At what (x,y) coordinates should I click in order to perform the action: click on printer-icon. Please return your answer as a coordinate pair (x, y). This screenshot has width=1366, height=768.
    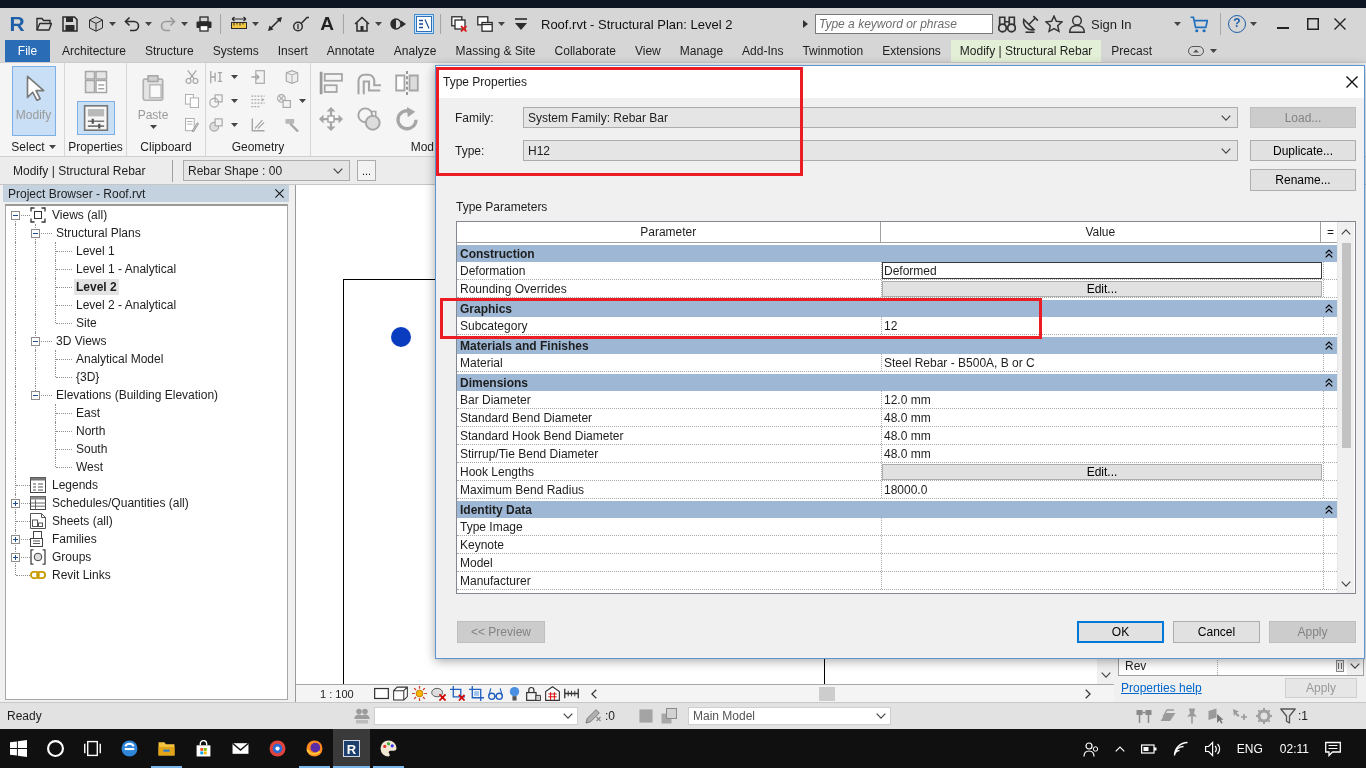
    Looking at the image, I should click on (204, 24).